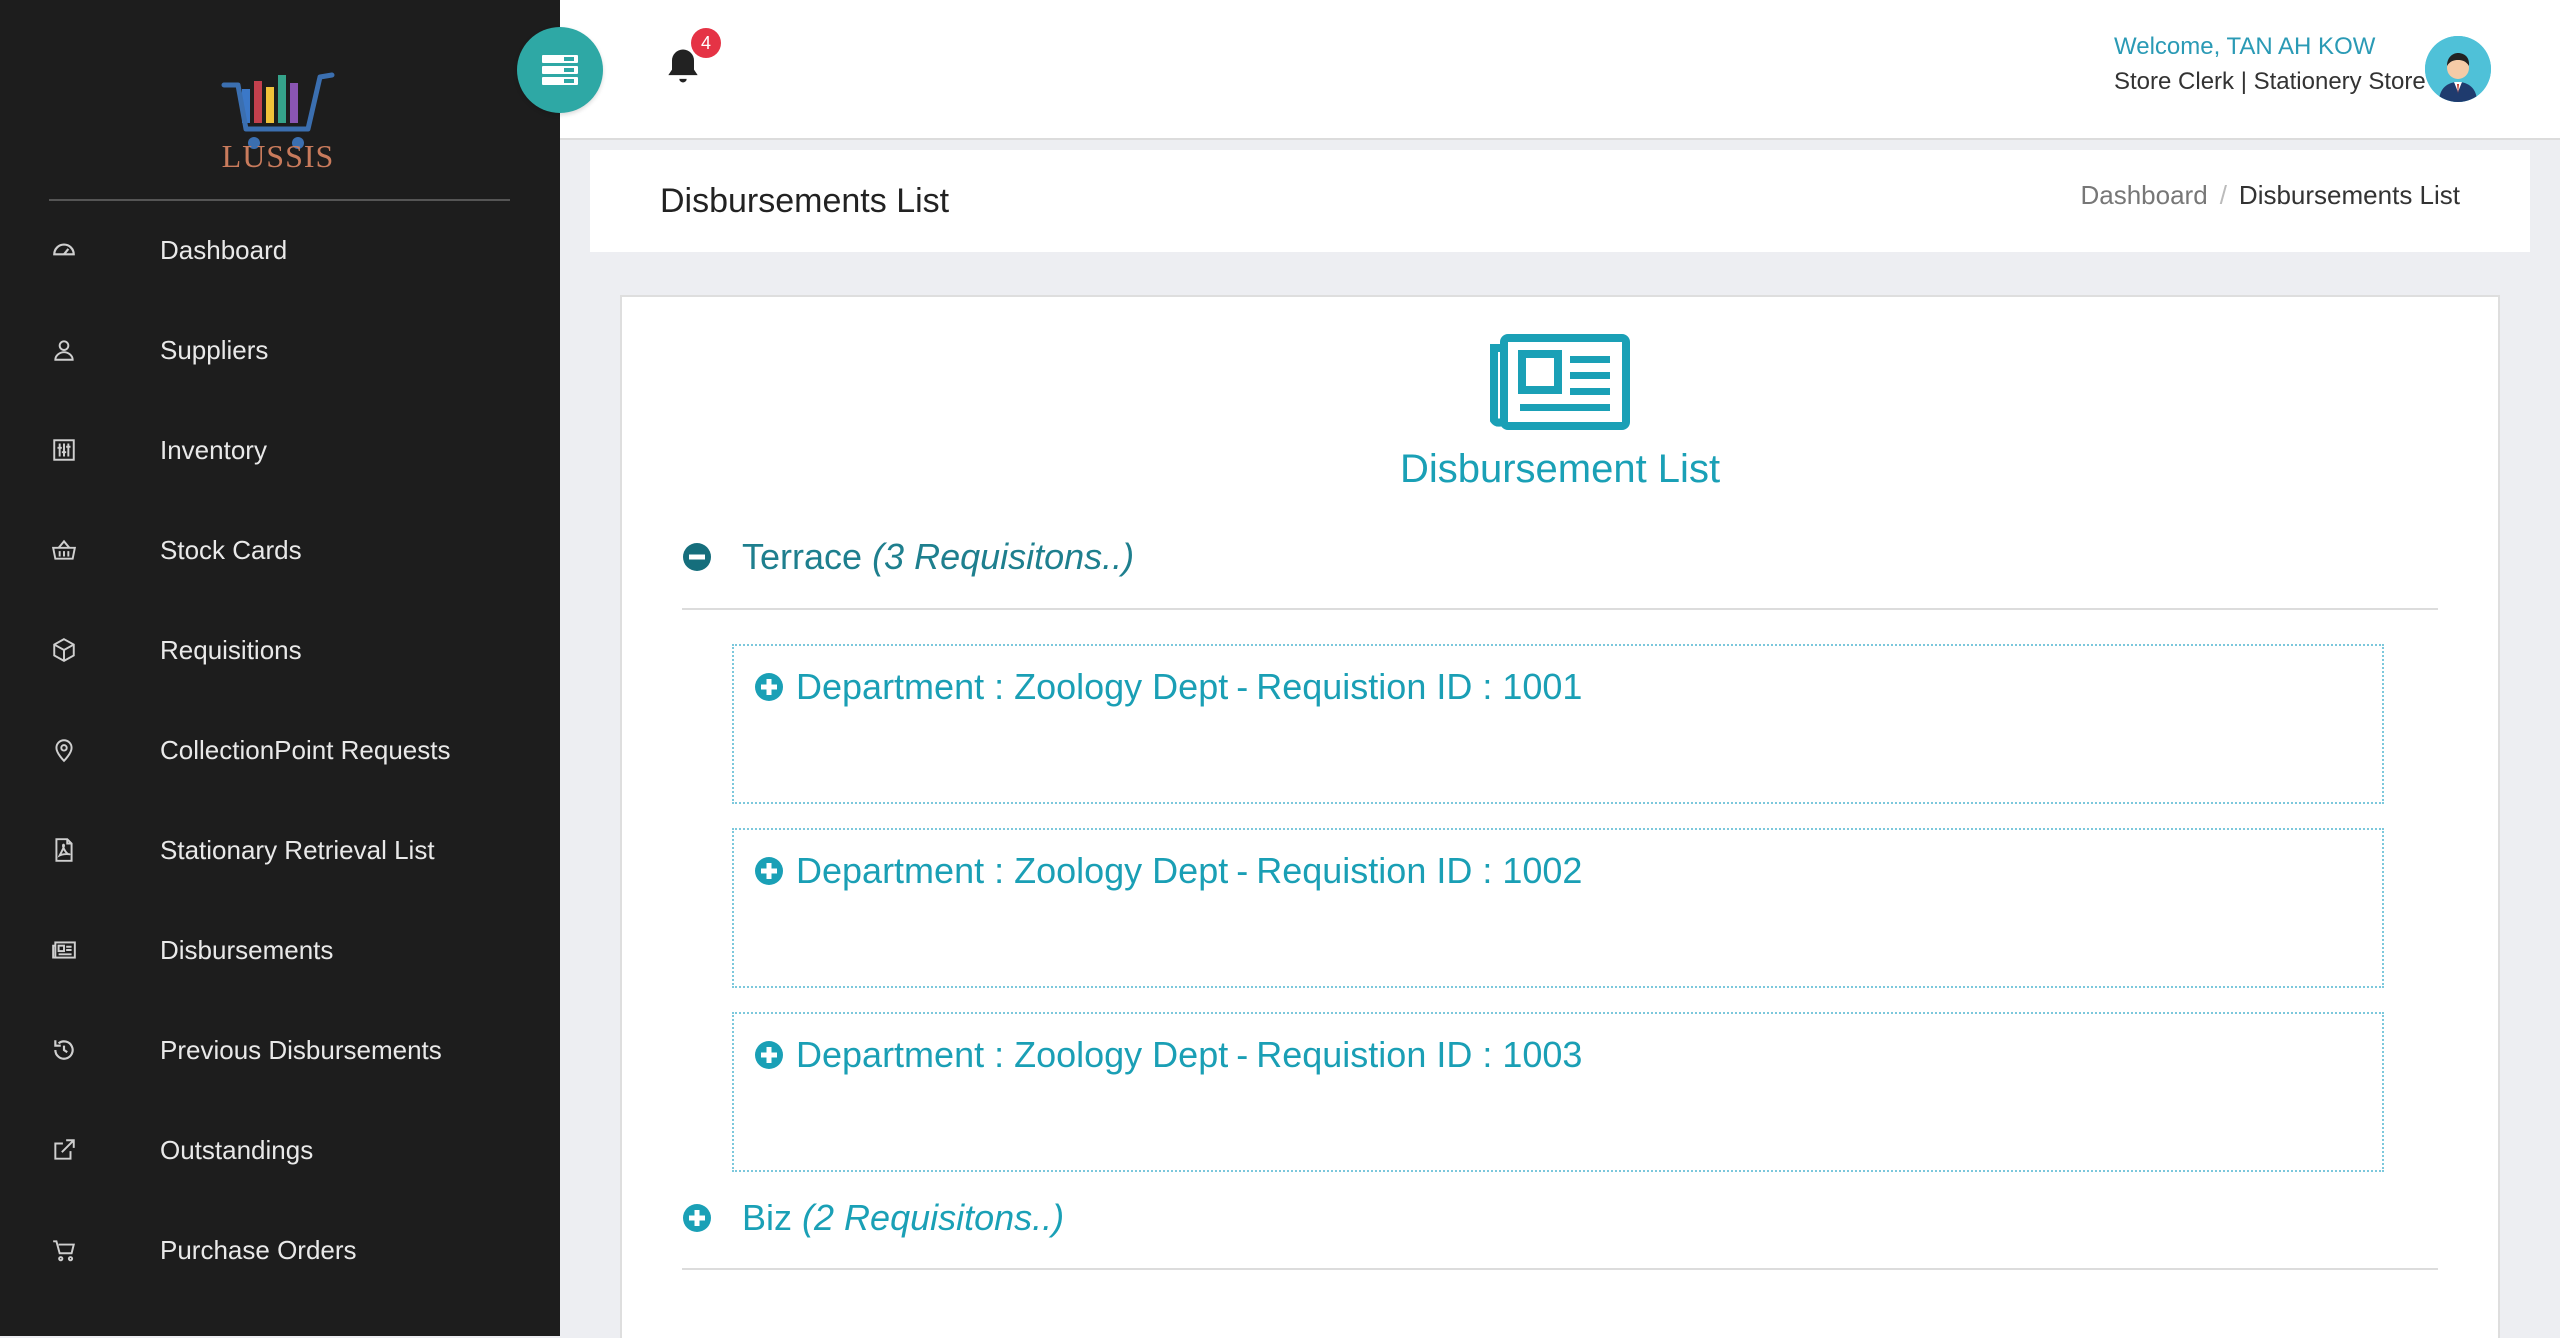 The height and width of the screenshot is (1338, 2560). I want to click on requisition-id: 1003, so click(1542, 1054).